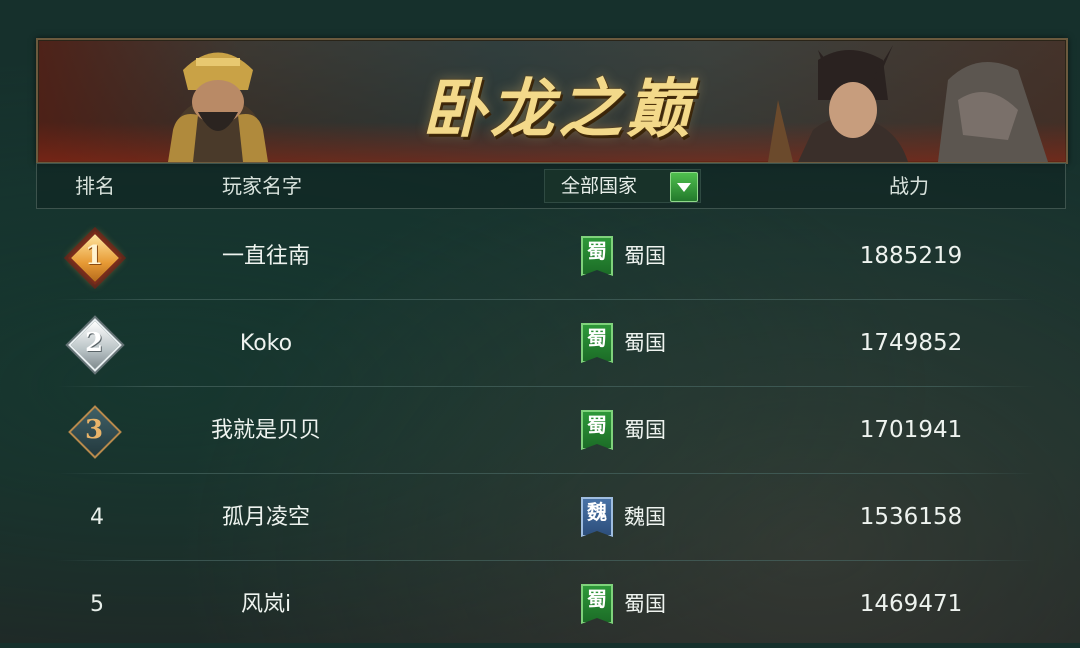  I want to click on rank-number: 1, so click(94, 256).